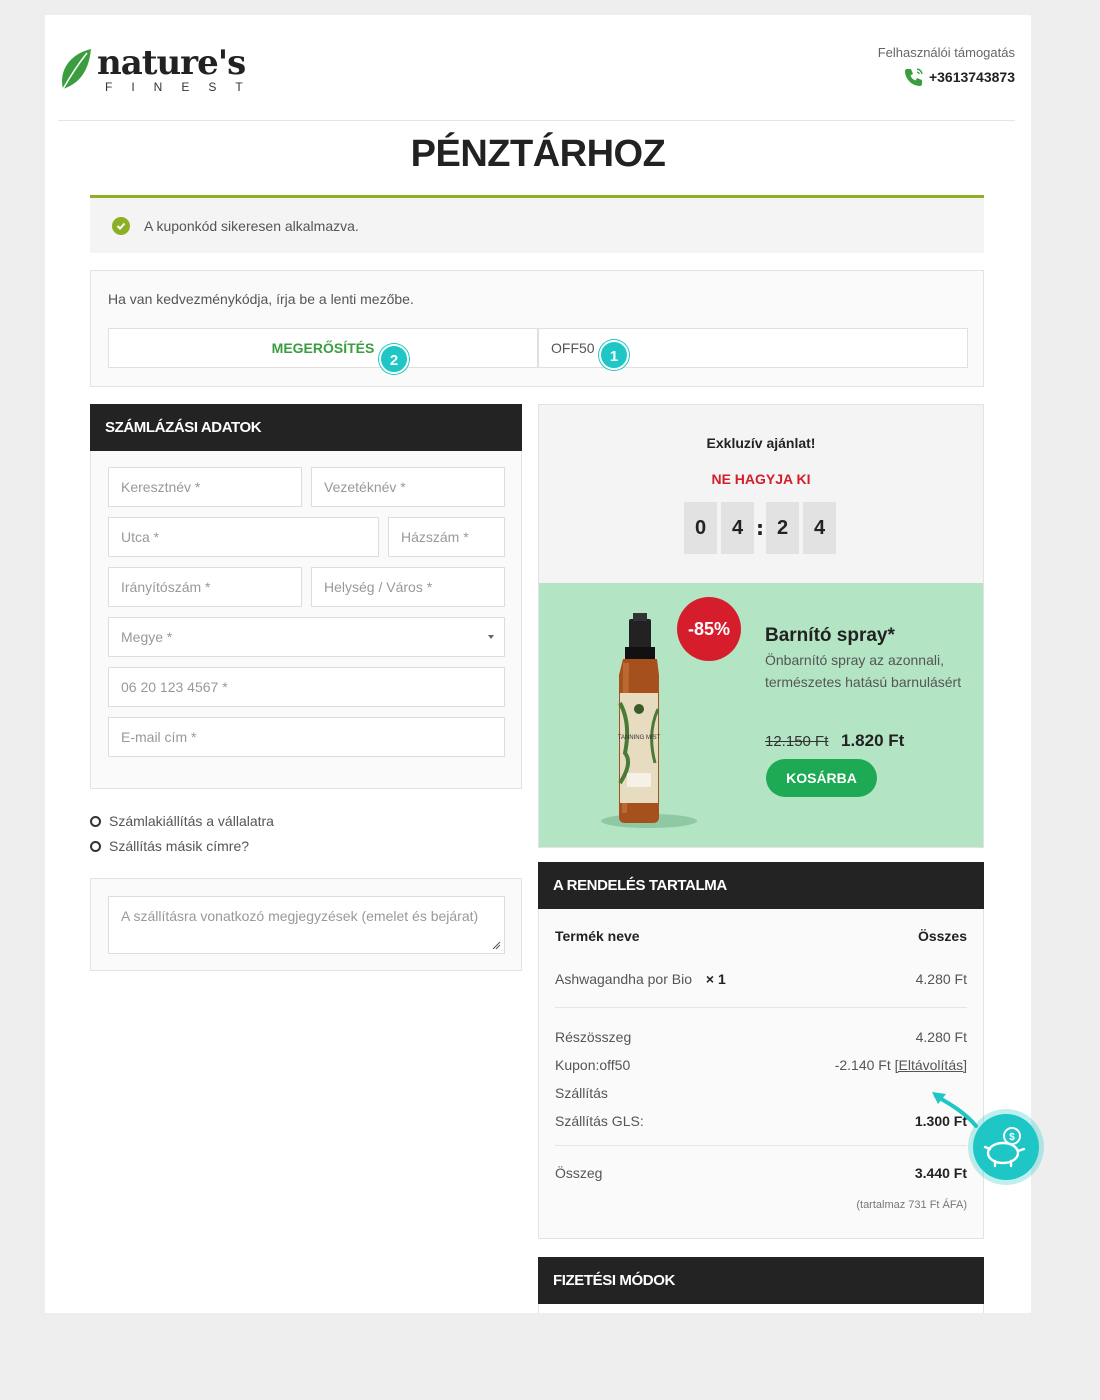 Image resolution: width=1100 pixels, height=1400 pixels. Describe the element at coordinates (761, 1308) in the screenshot. I see `payment-body` at that location.